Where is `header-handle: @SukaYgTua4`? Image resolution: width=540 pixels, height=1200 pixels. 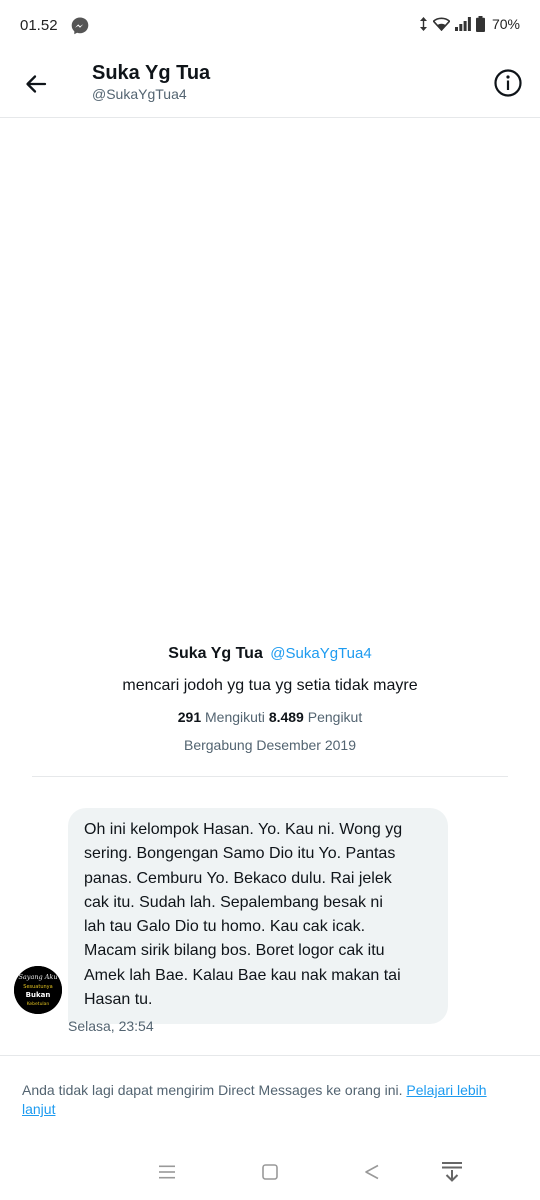 header-handle: @SukaYgTua4 is located at coordinates (139, 94).